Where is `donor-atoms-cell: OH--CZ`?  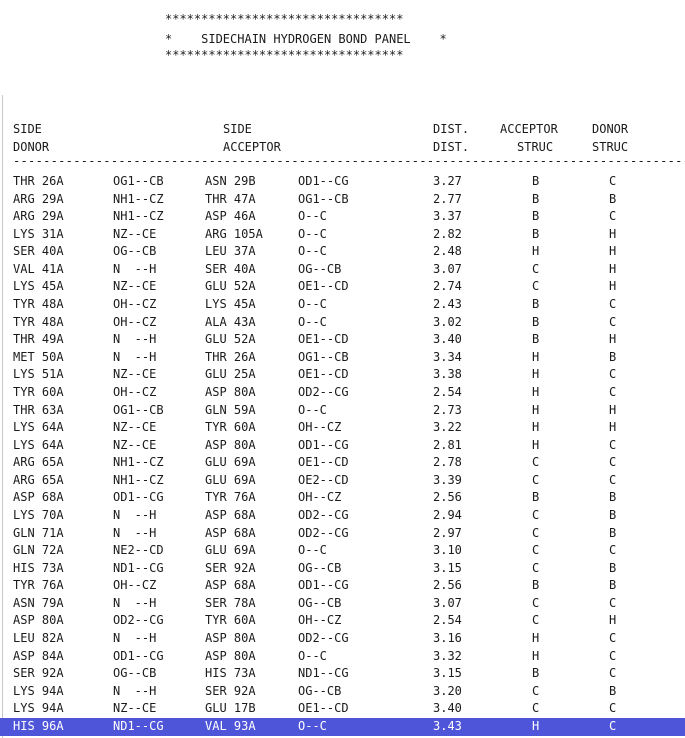 donor-atoms-cell: OH--CZ is located at coordinates (135, 304).